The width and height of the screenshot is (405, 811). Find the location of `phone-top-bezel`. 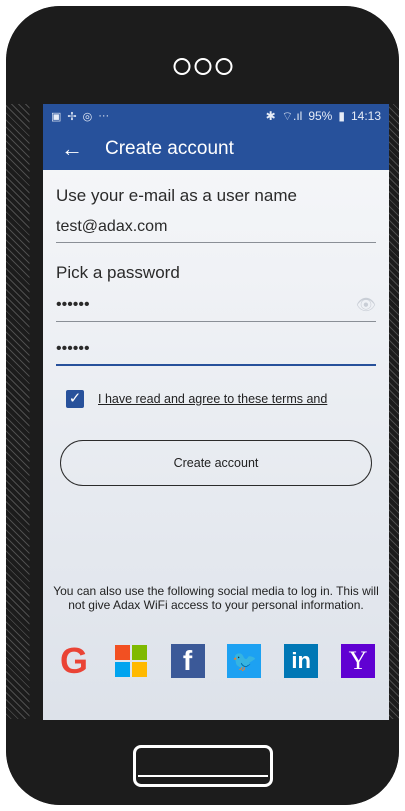

phone-top-bezel is located at coordinates (202, 55).